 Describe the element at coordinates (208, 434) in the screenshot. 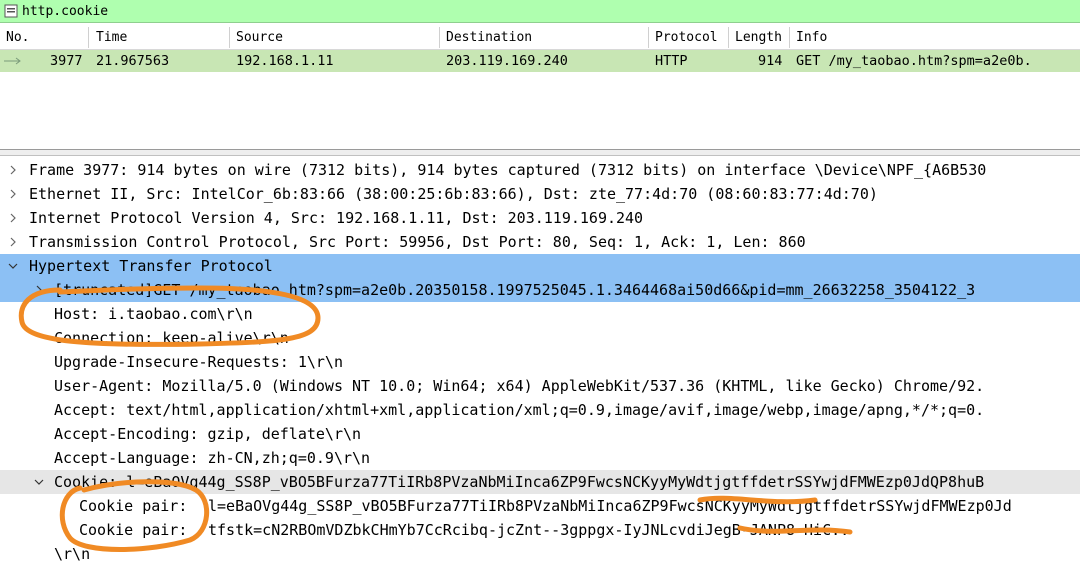

I see `tree-item-label: Accept-Encoding: gzip, deflate\r\n` at that location.